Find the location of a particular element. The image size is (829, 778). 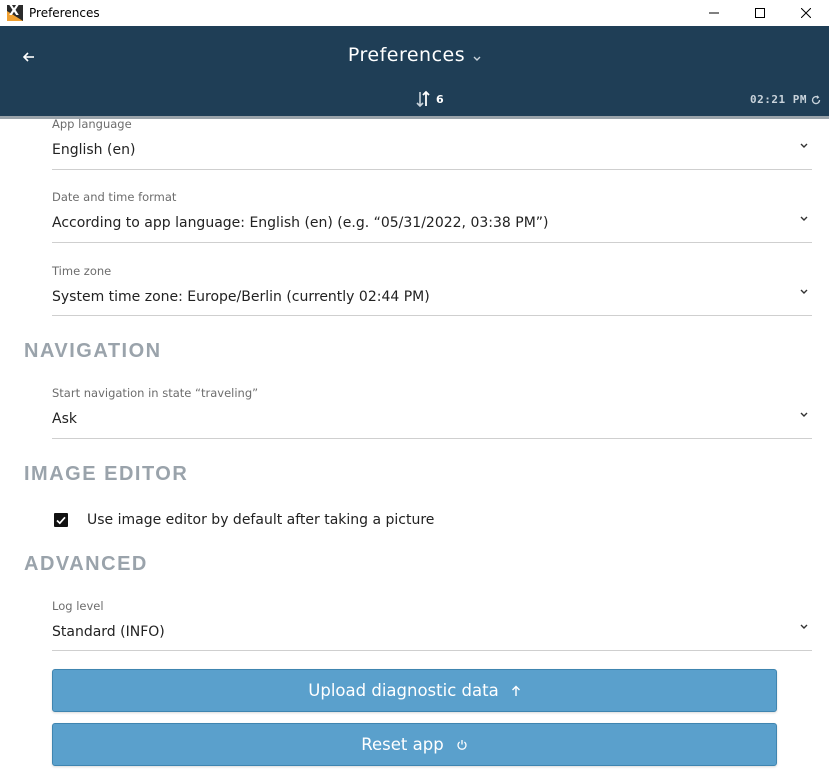

section-heading-navigation: NAVIGATION is located at coordinates (93, 351).